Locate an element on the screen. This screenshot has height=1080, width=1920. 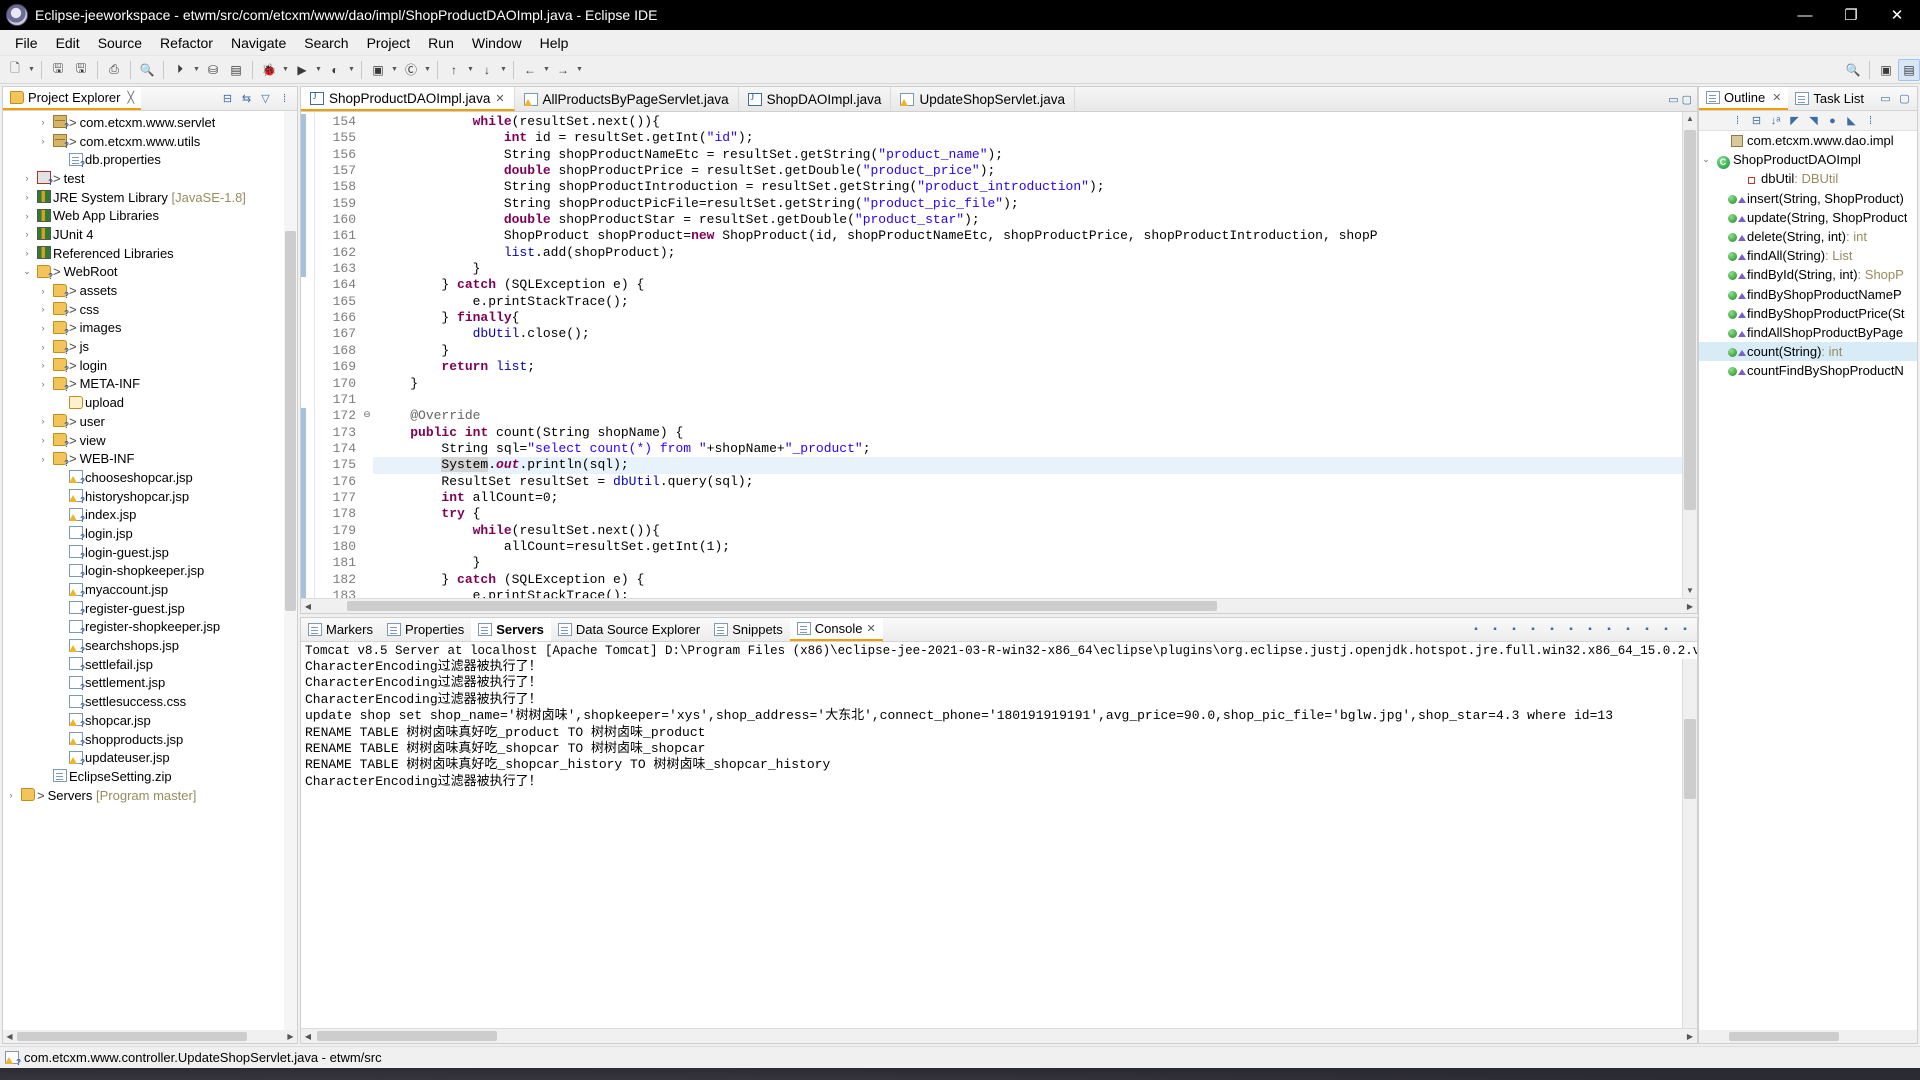
hide-fields-icon: ◤ is located at coordinates (1794, 120).